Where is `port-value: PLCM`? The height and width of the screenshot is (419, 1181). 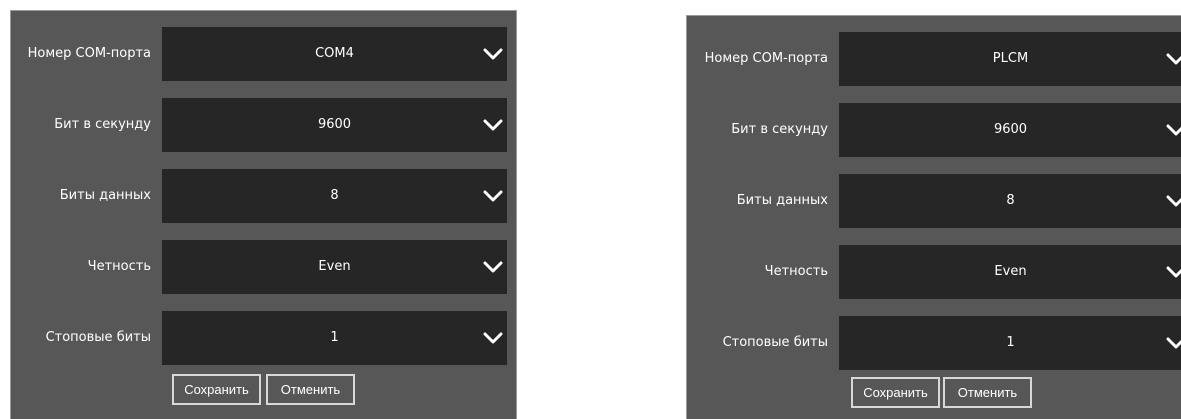 port-value: PLCM is located at coordinates (1010, 58).